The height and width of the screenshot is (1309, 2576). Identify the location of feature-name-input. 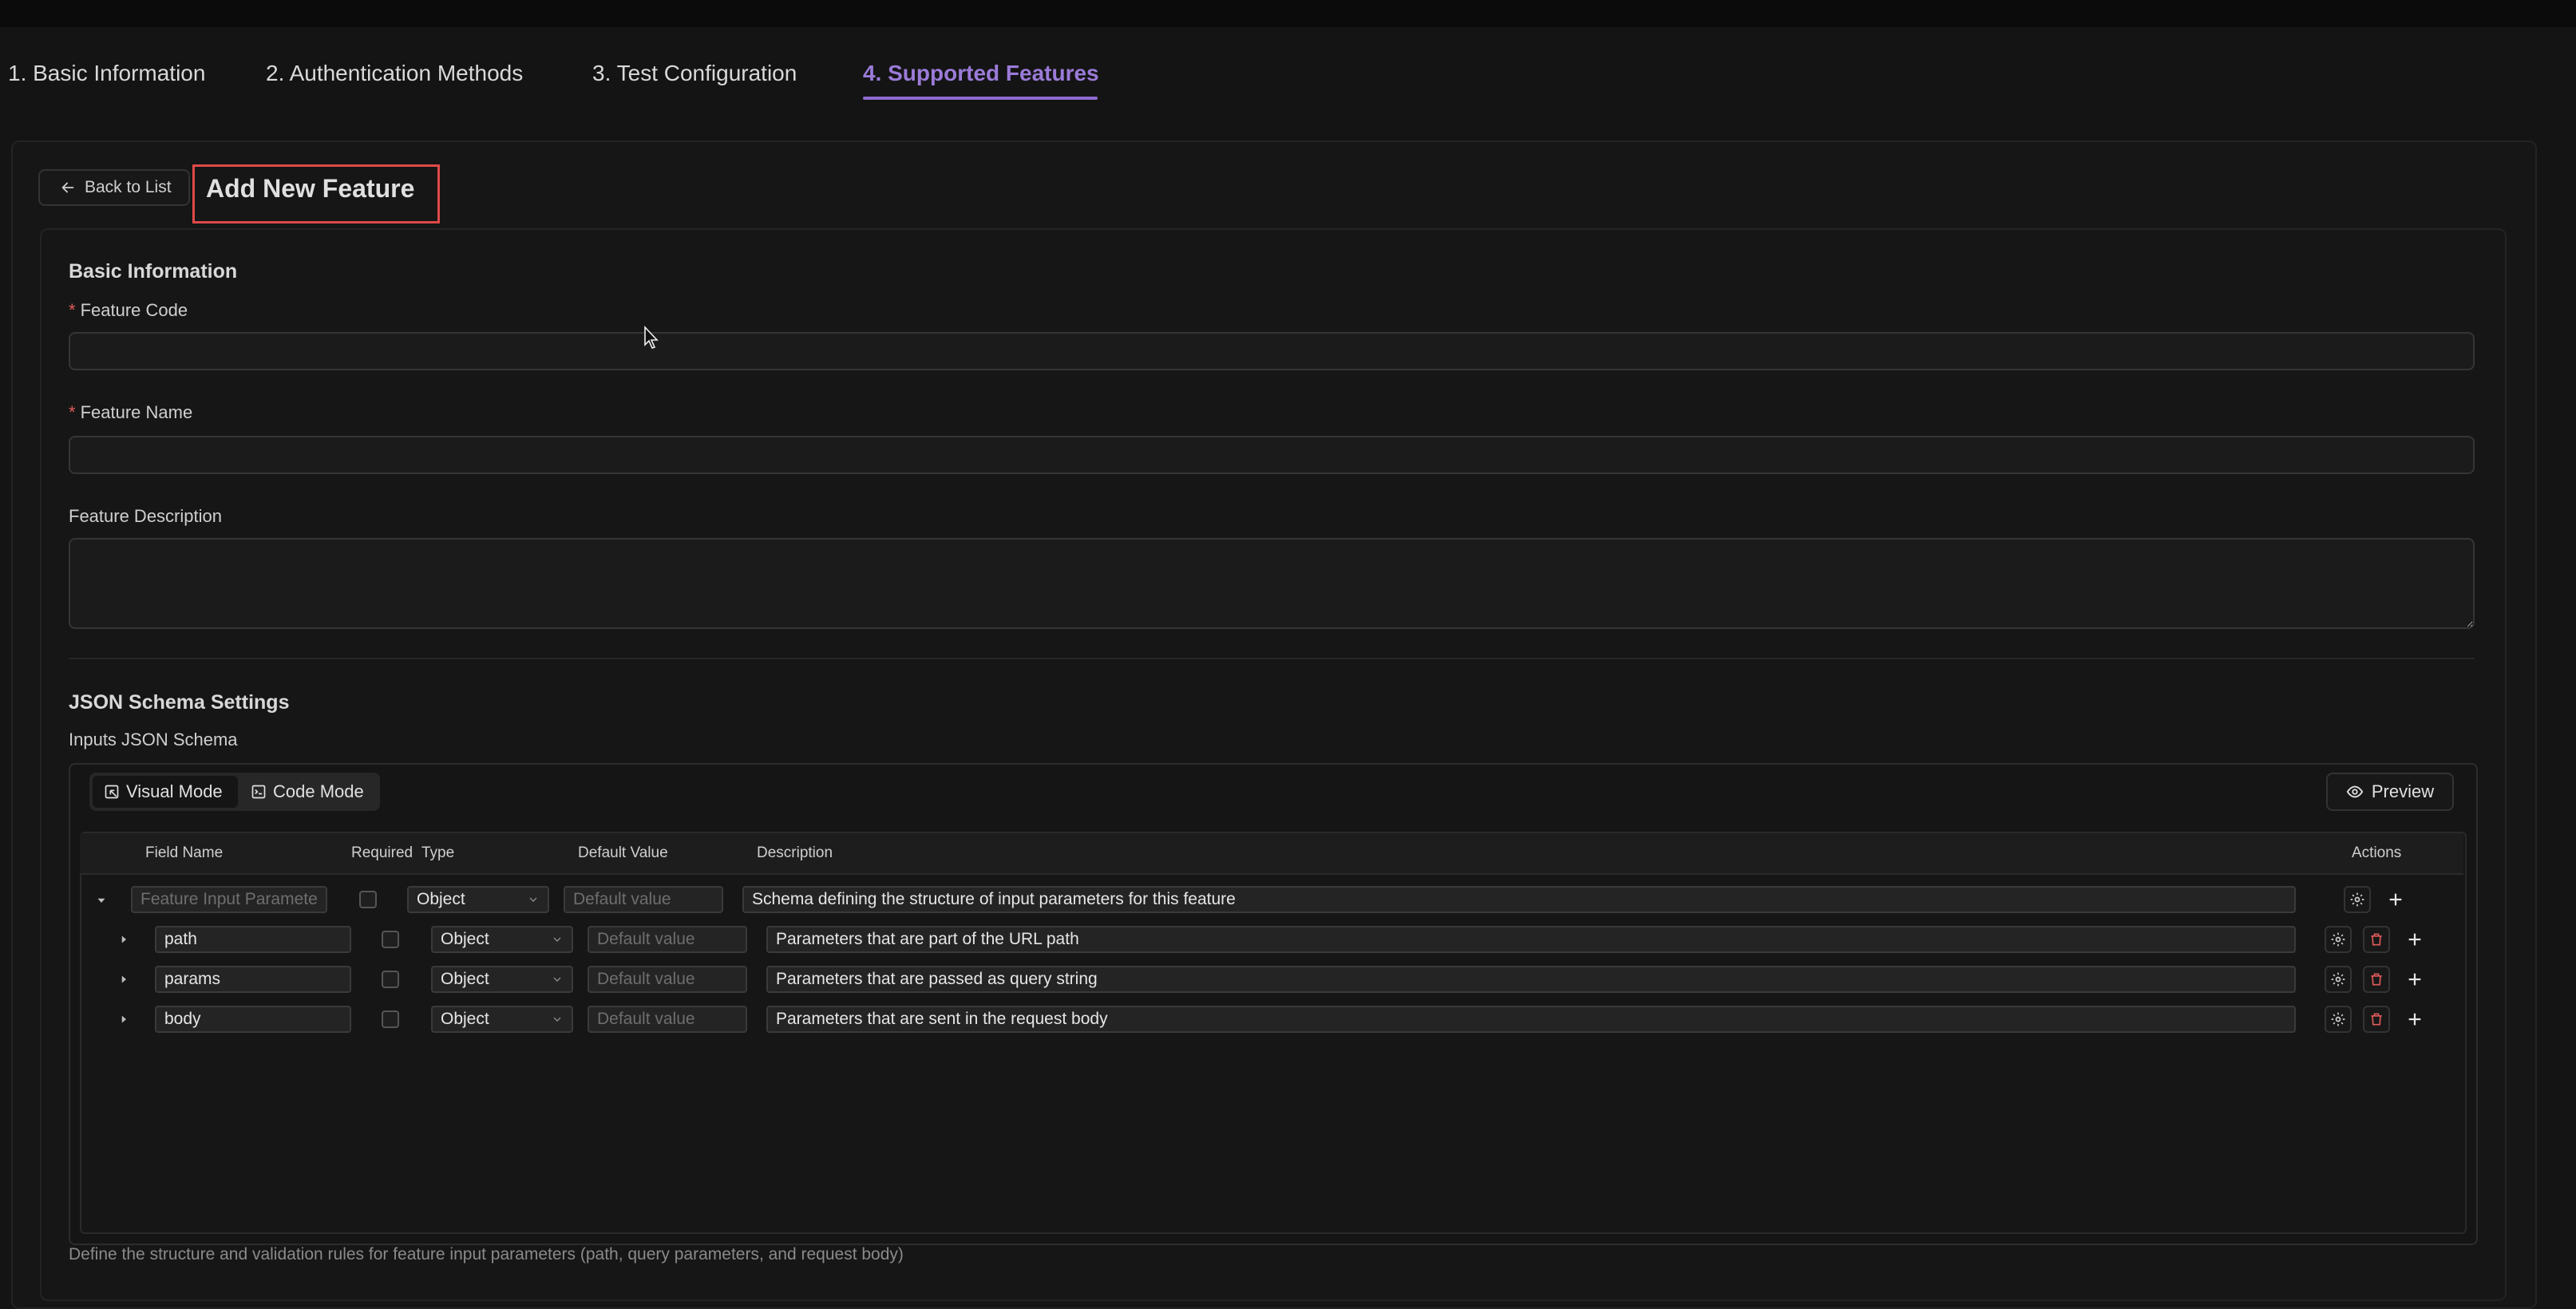
(1272, 455).